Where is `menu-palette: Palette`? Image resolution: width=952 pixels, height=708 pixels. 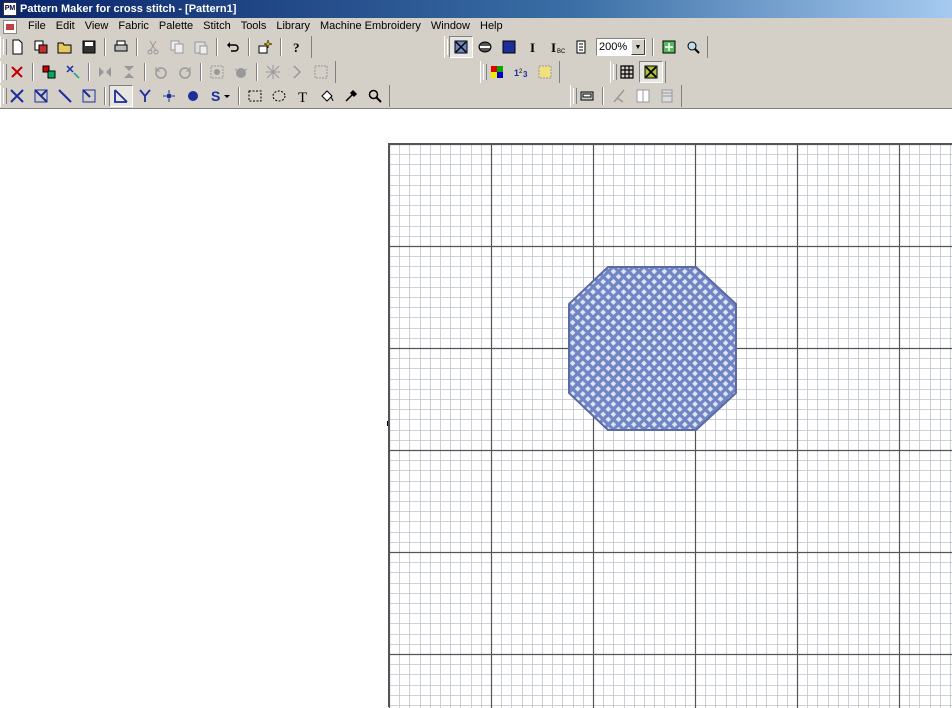 menu-palette: Palette is located at coordinates (176, 26).